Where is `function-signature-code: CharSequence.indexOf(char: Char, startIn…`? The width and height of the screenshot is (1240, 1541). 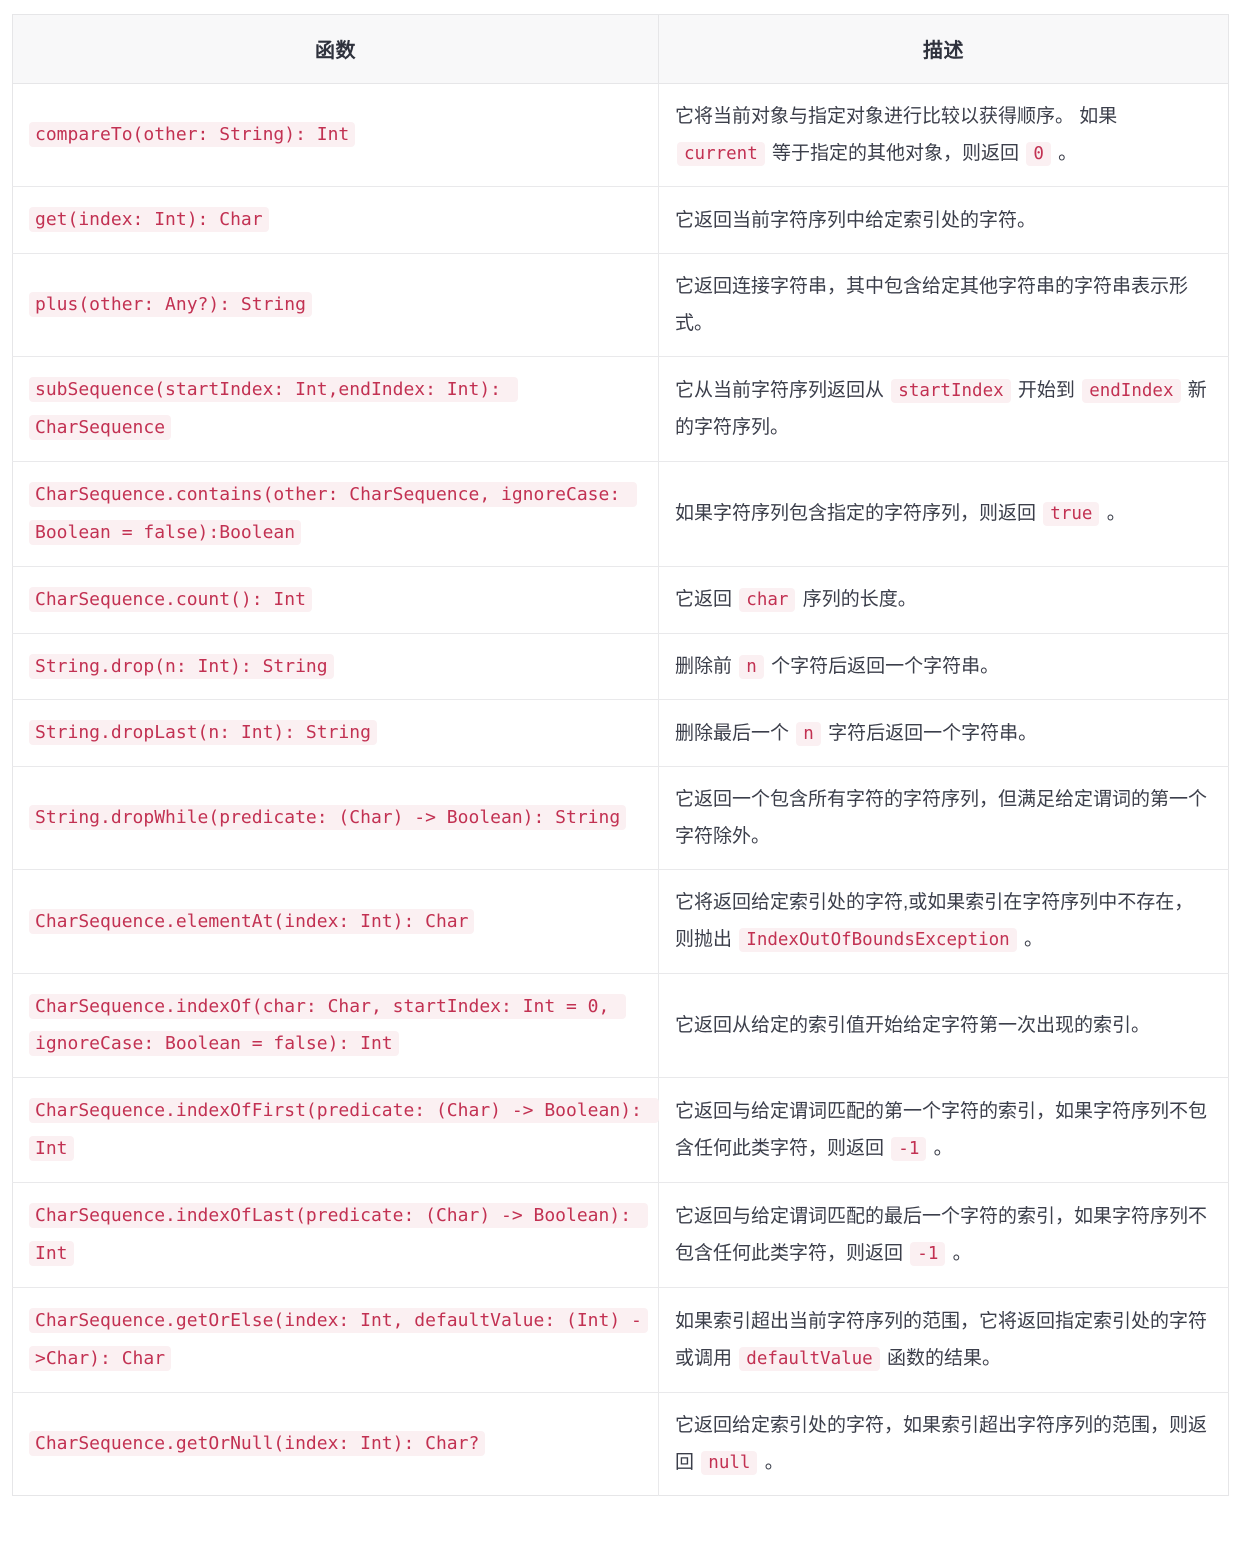 function-signature-code: CharSequence.indexOf(char: Char, startIn… is located at coordinates (328, 1025).